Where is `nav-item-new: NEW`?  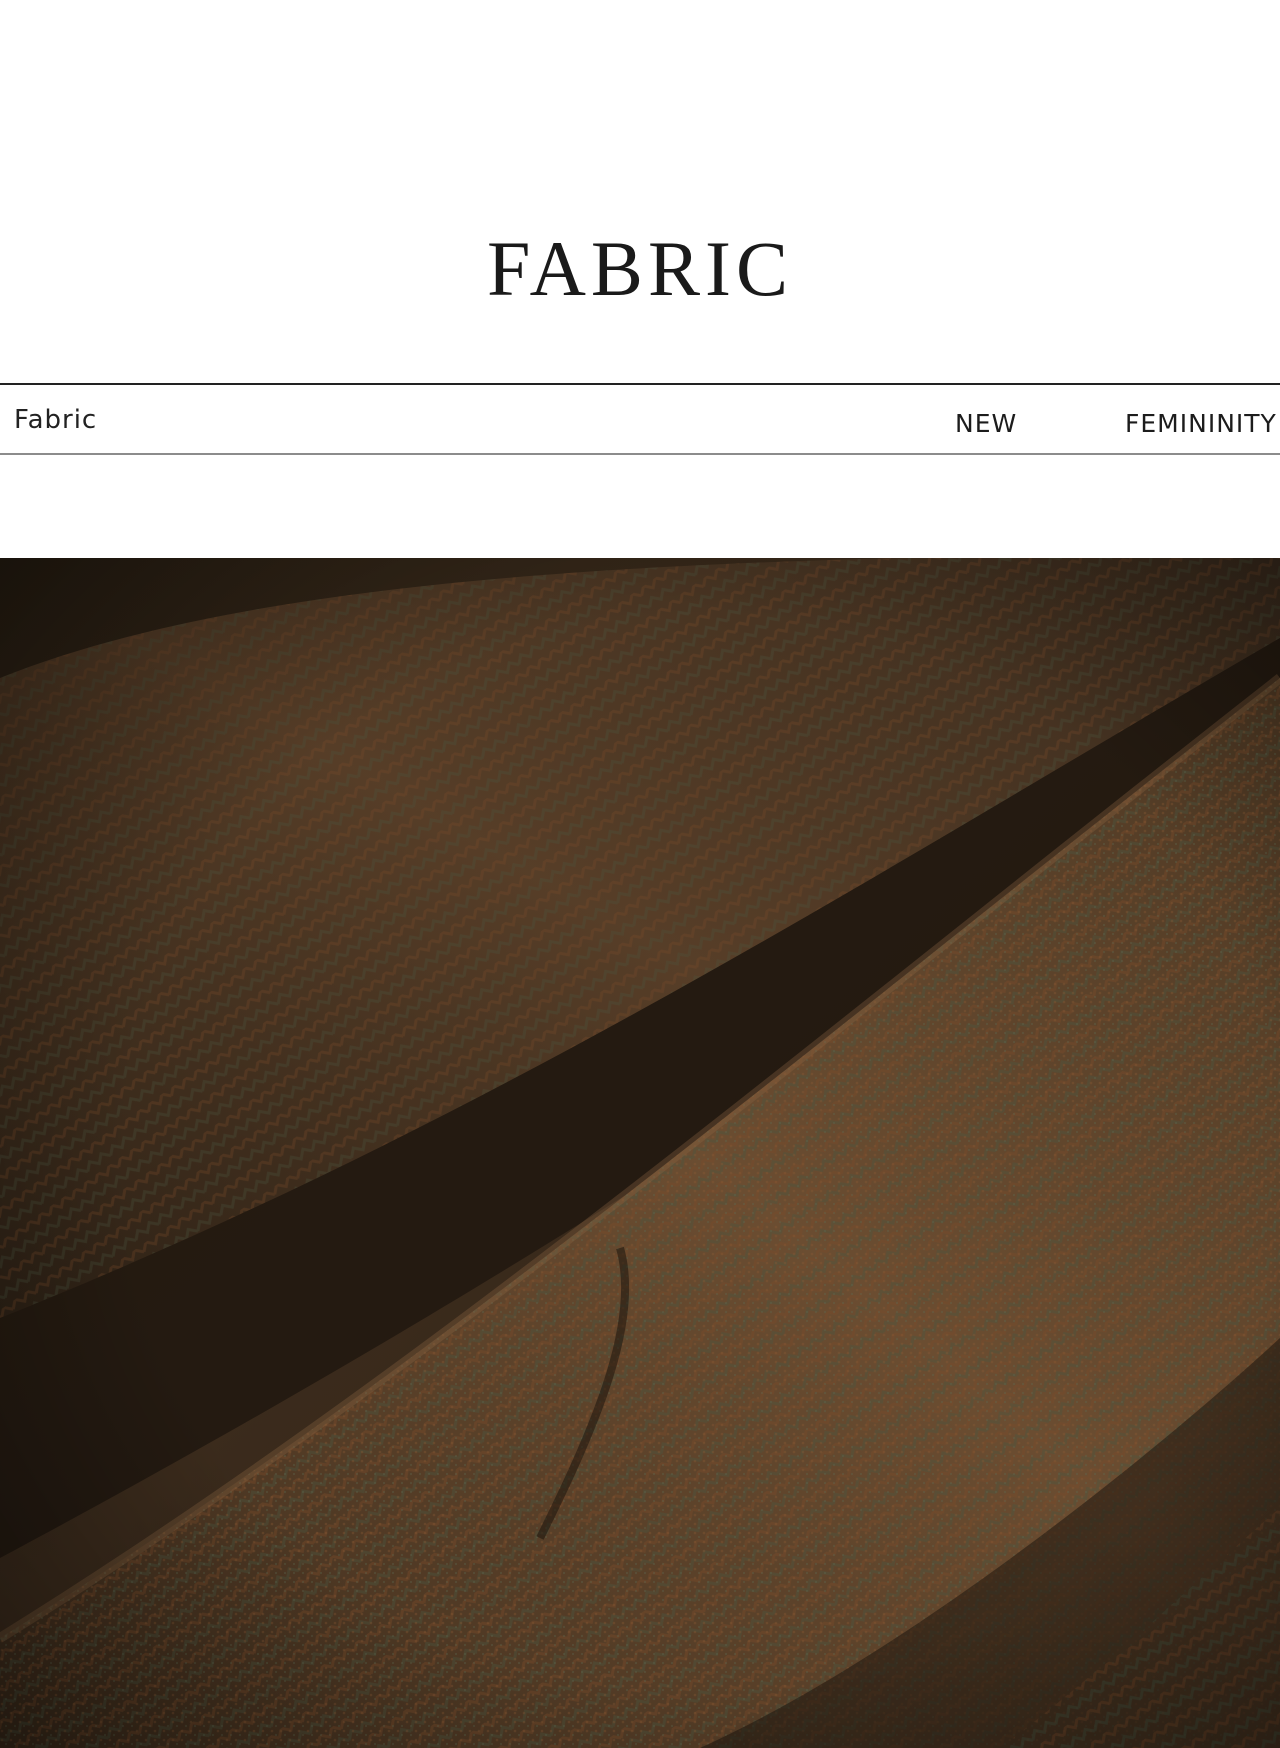 nav-item-new: NEW is located at coordinates (986, 423).